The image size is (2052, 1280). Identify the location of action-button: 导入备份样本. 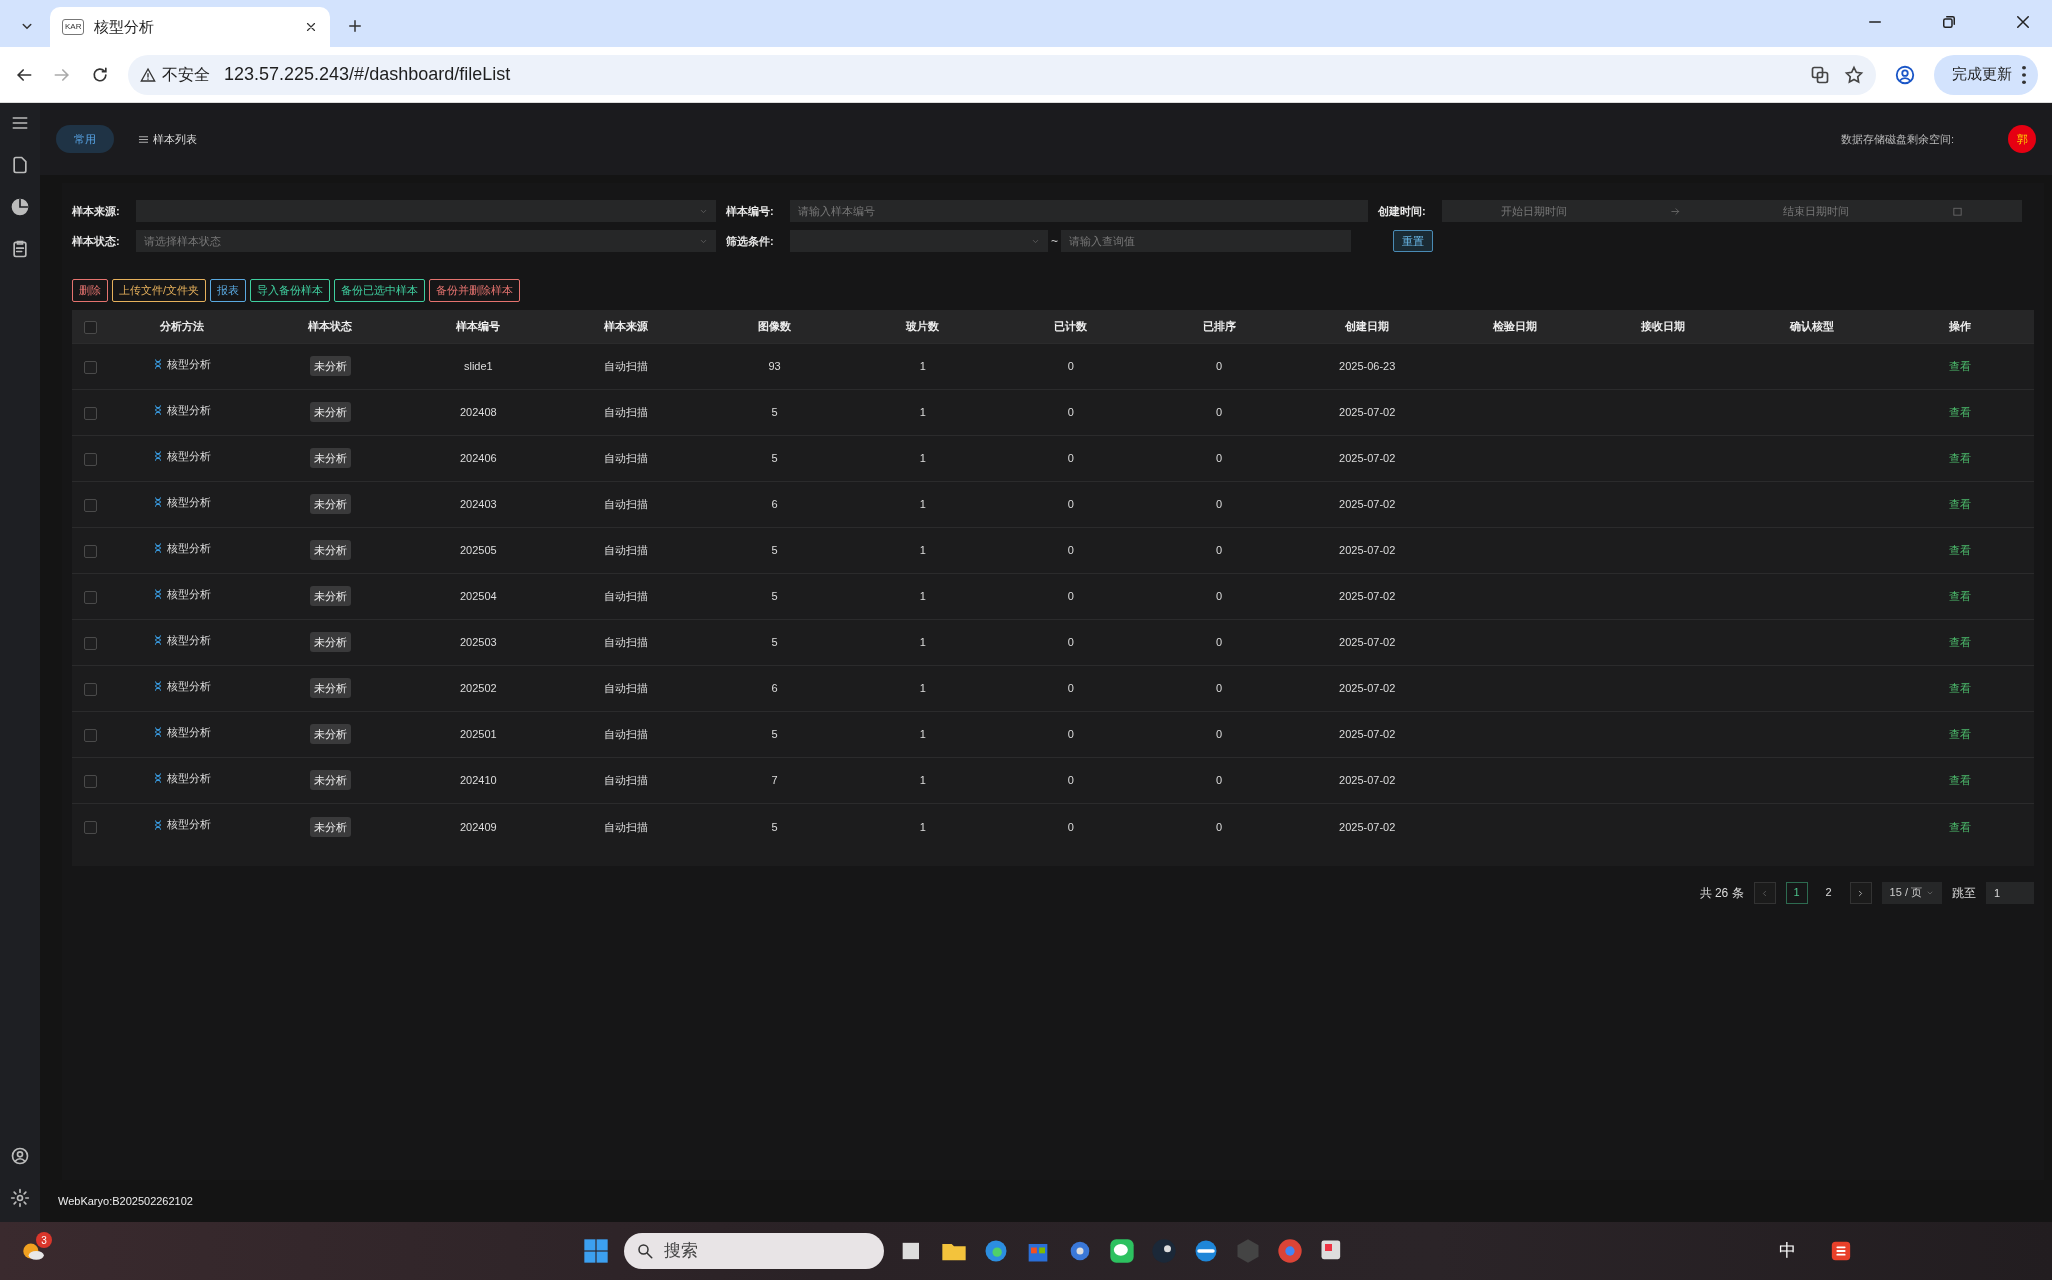
(290, 290).